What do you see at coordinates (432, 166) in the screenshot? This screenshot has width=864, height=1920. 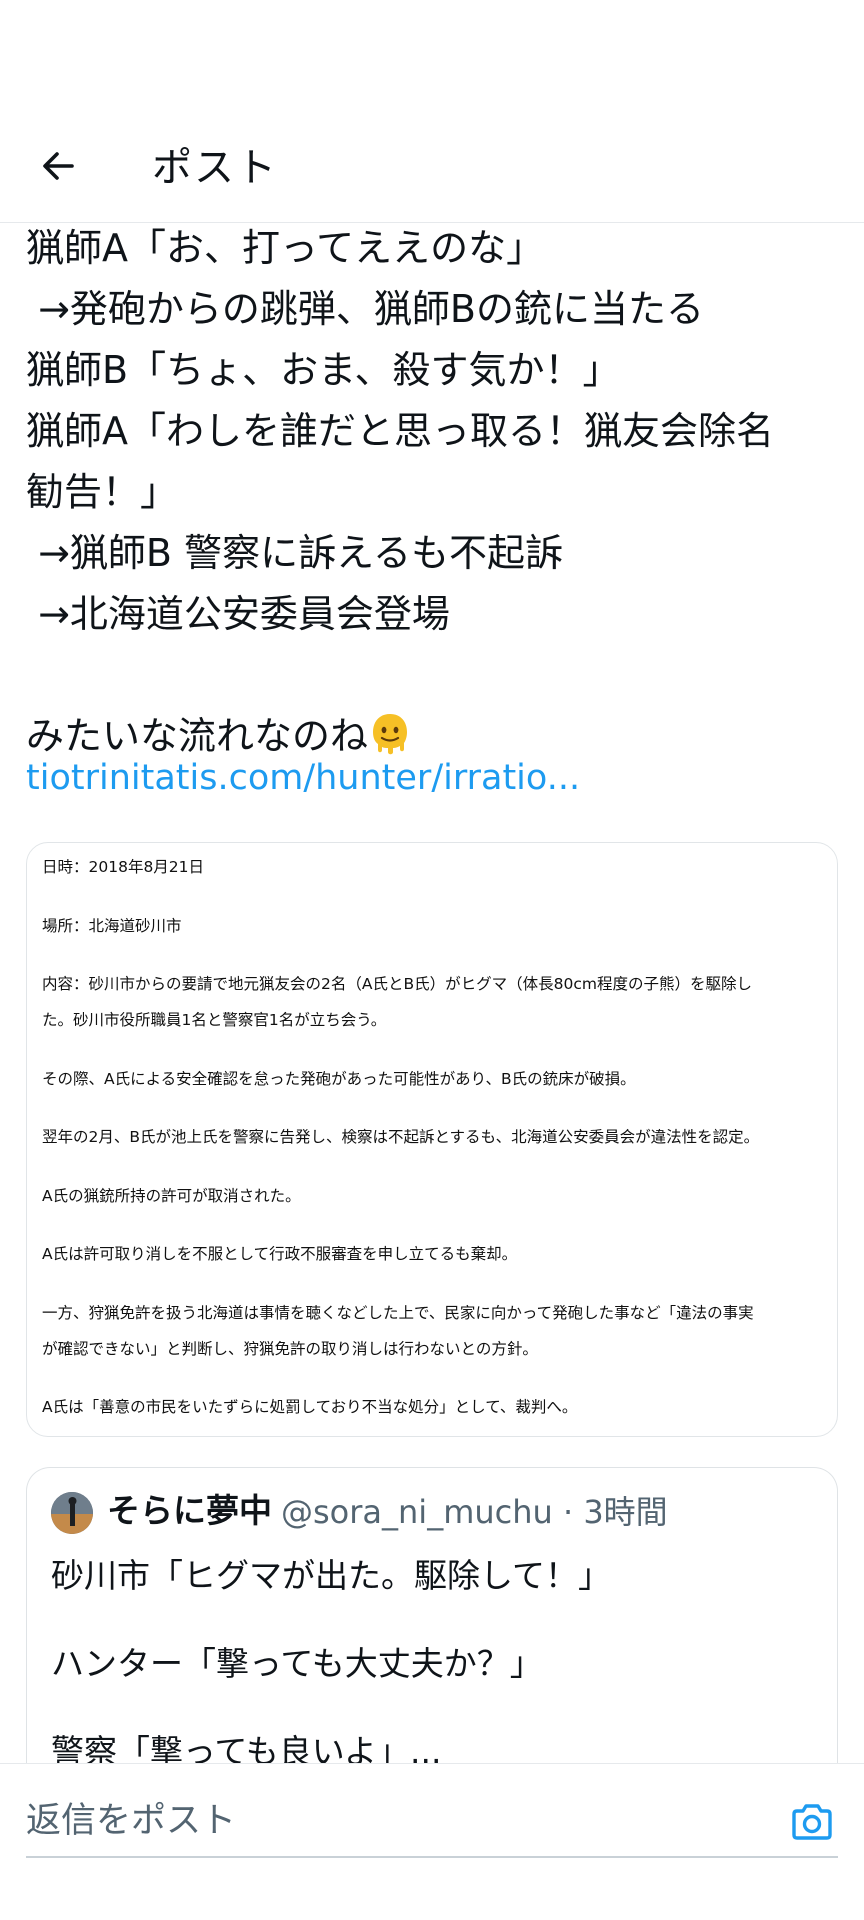 I see `top-bar: ポスト` at bounding box center [432, 166].